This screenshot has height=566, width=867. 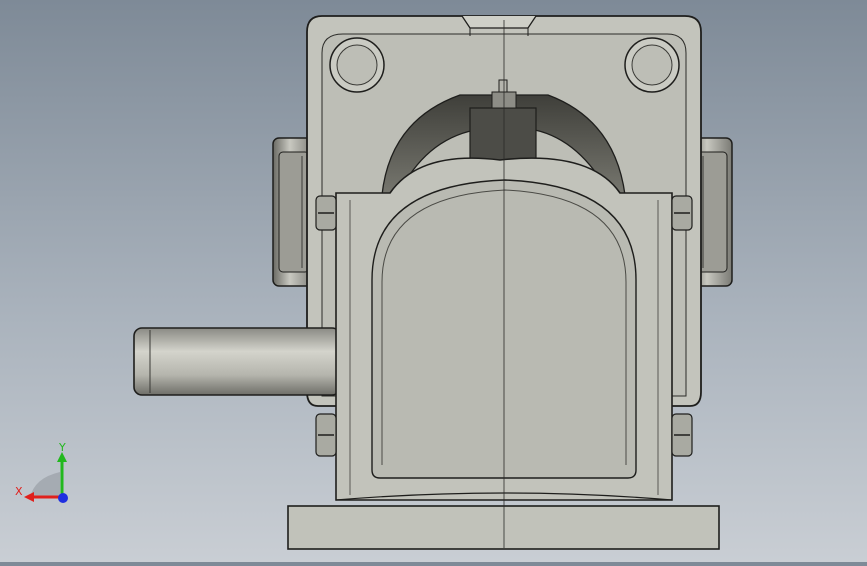 What do you see at coordinates (357, 65) in the screenshot?
I see `mounting-hole-top-left` at bounding box center [357, 65].